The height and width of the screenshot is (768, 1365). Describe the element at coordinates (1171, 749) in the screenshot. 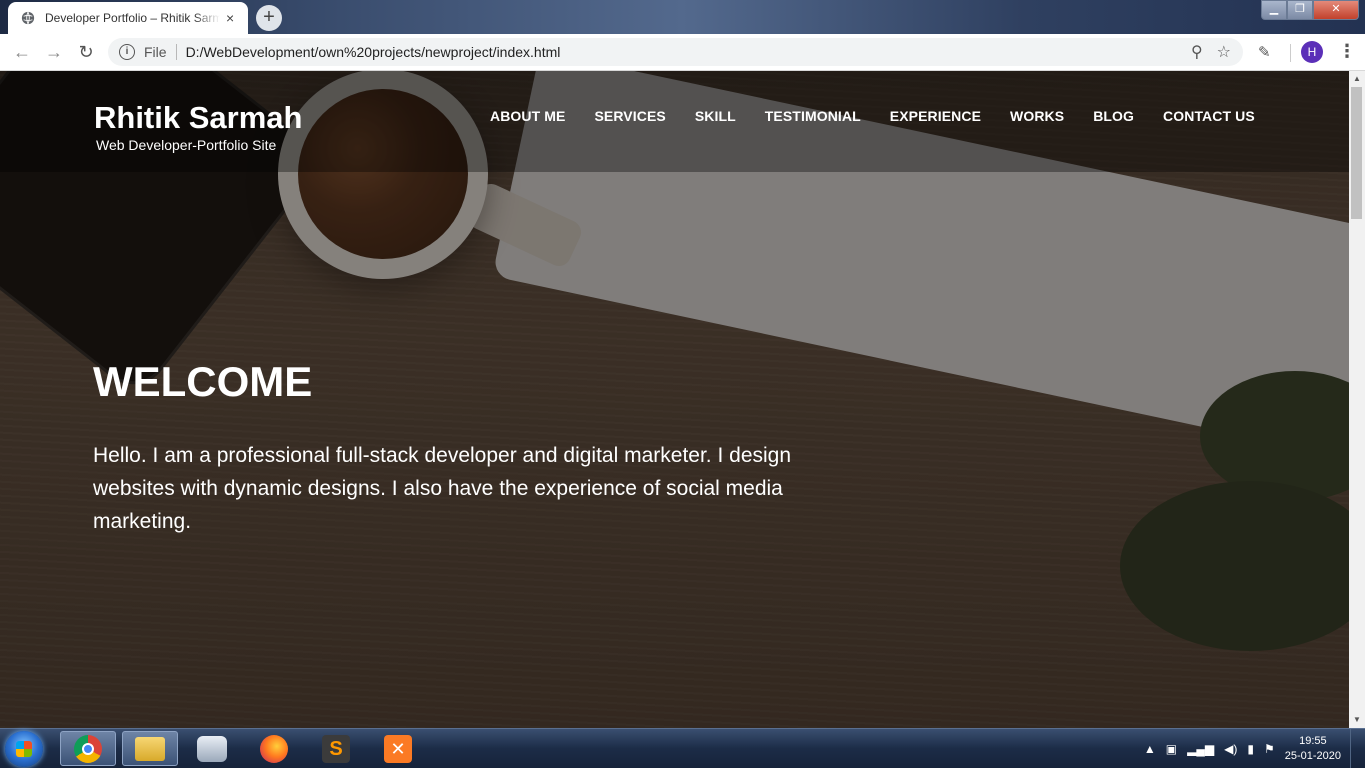

I see `network-app-icon: ▣` at that location.